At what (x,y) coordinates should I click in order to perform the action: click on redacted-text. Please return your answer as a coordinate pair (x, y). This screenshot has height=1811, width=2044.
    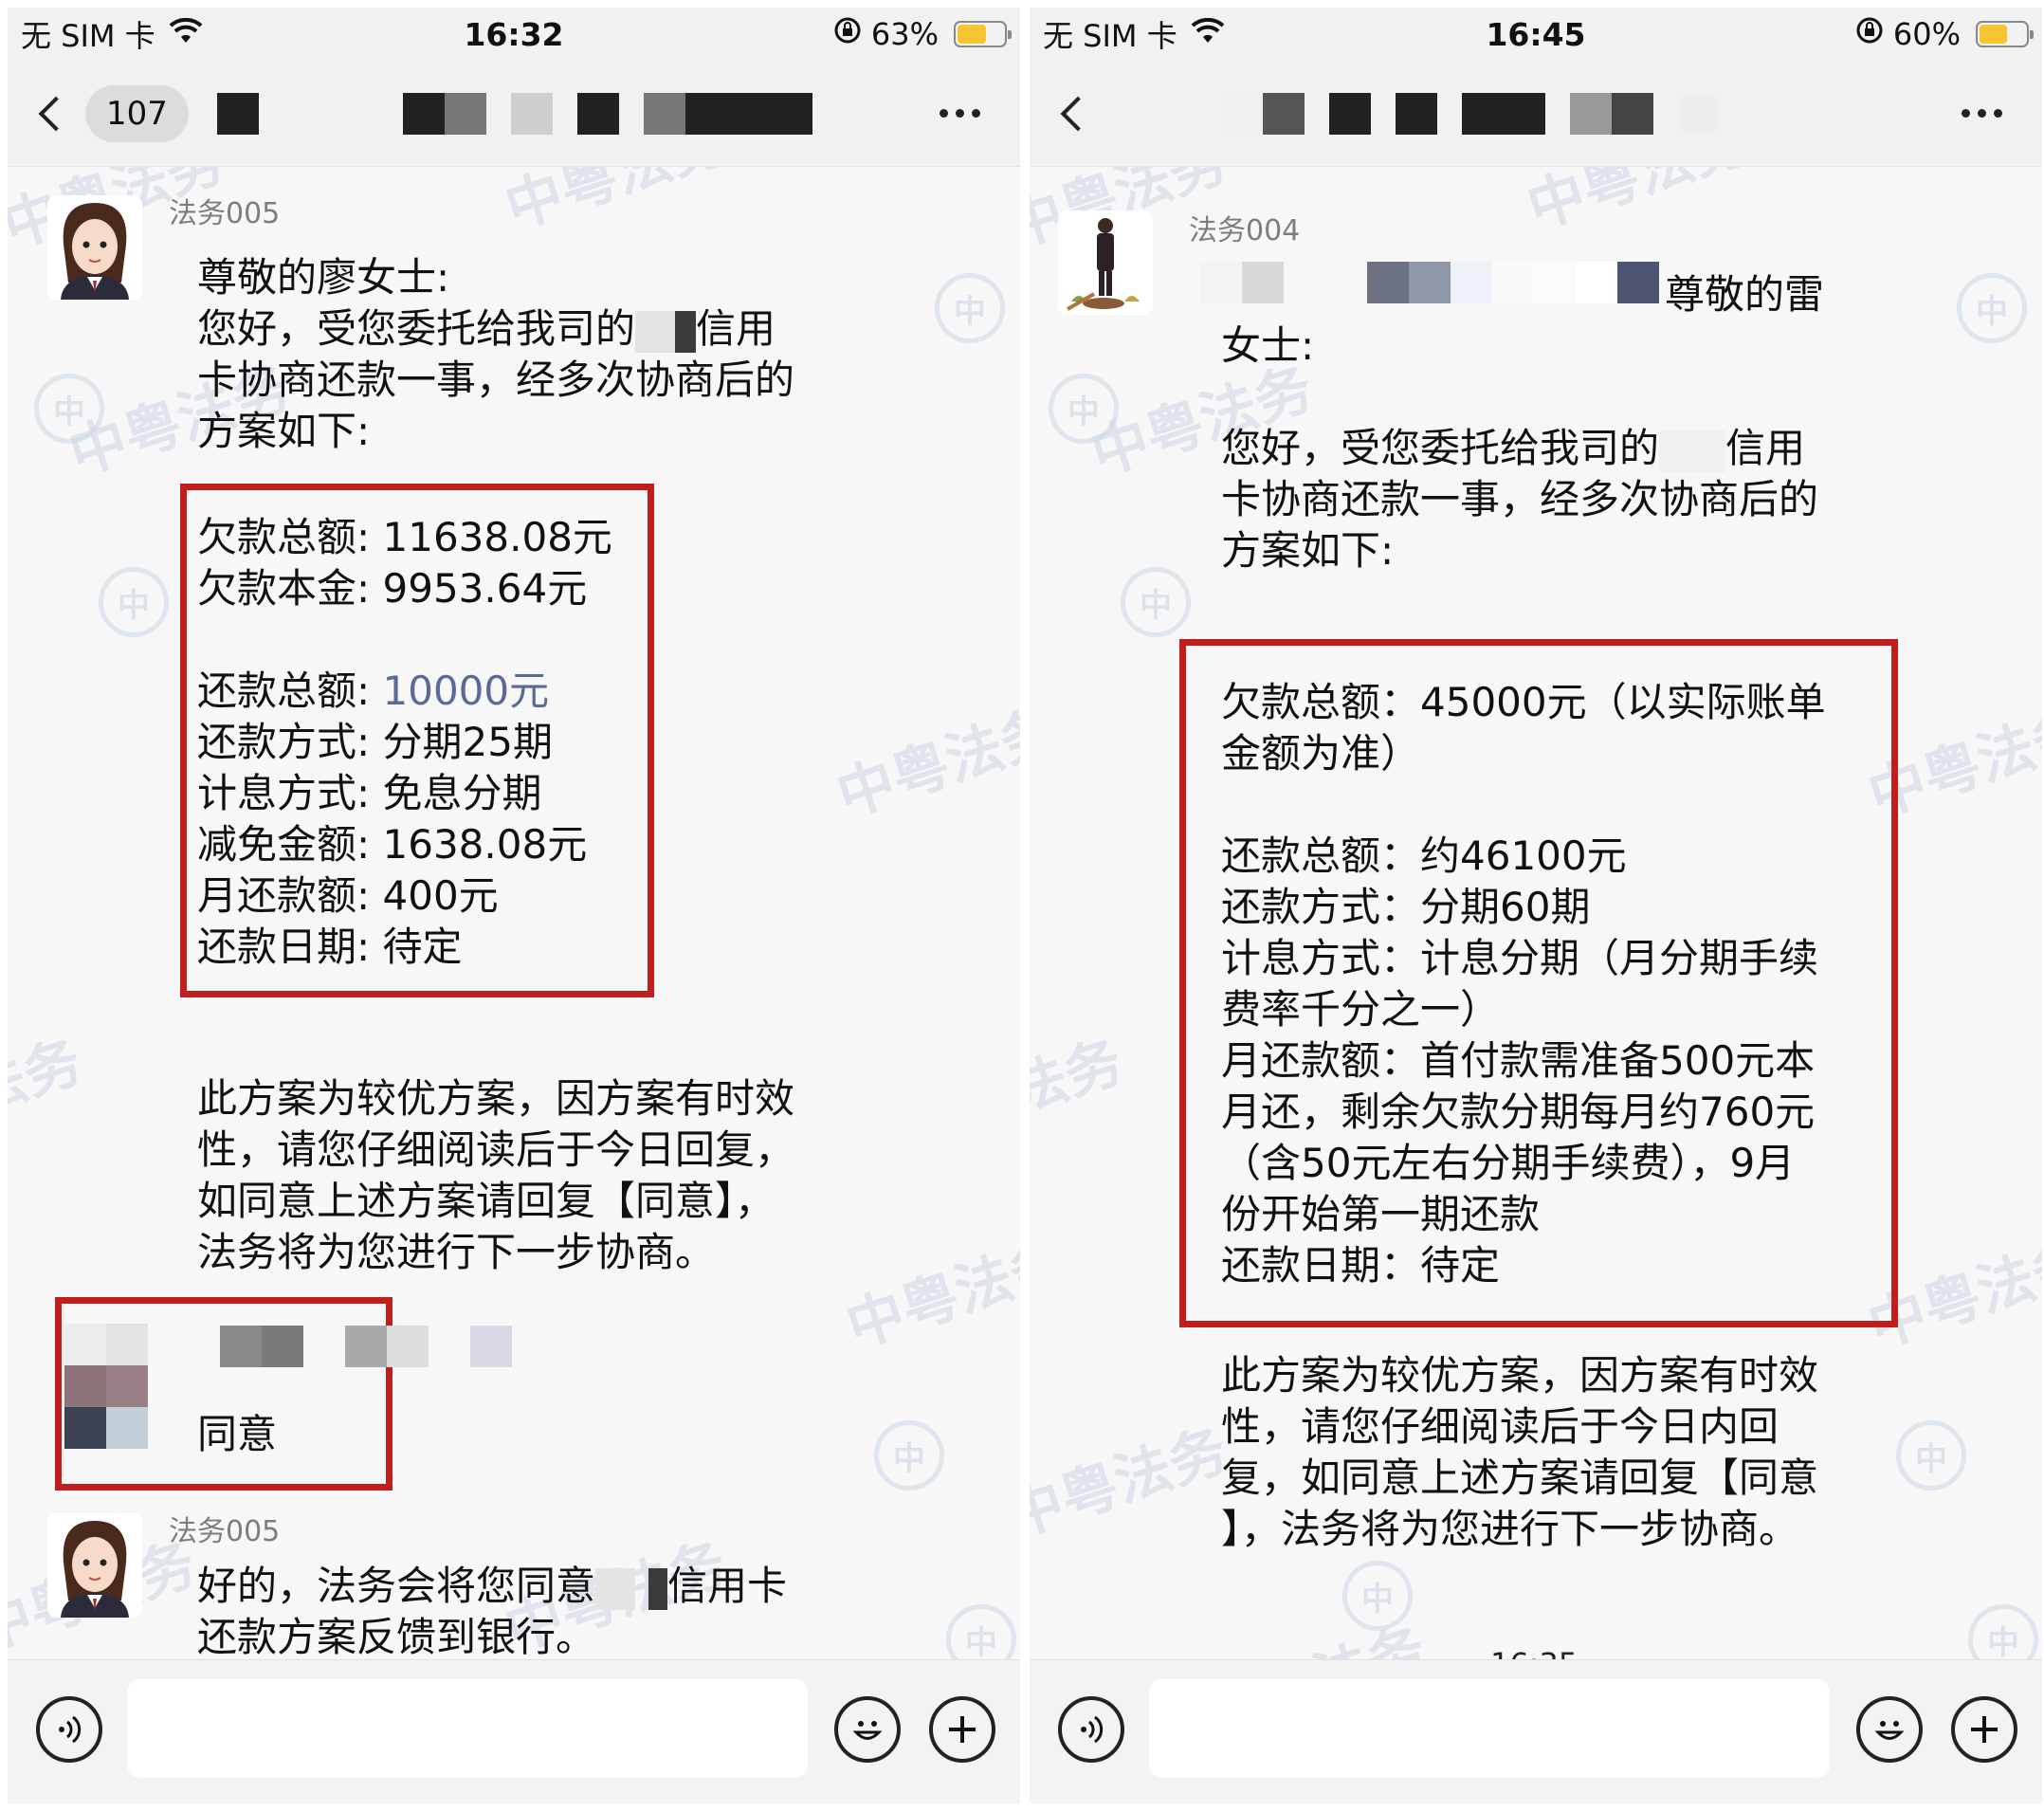
    Looking at the image, I should click on (1429, 282).